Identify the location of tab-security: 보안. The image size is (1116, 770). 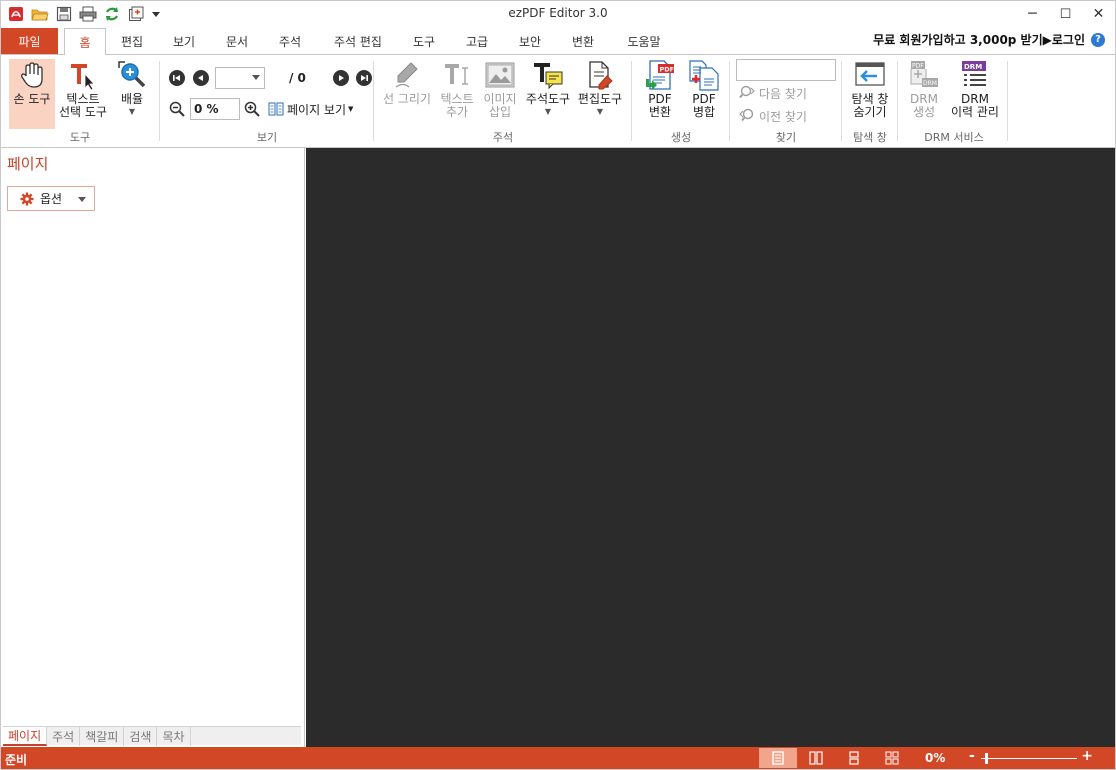
(530, 41).